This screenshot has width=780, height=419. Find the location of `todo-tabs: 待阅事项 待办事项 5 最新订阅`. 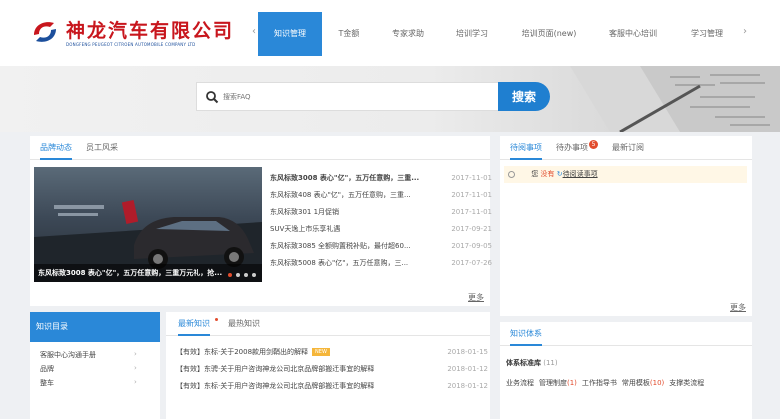

todo-tabs: 待阅事项 待办事项 5 最新订阅 is located at coordinates (626, 148).